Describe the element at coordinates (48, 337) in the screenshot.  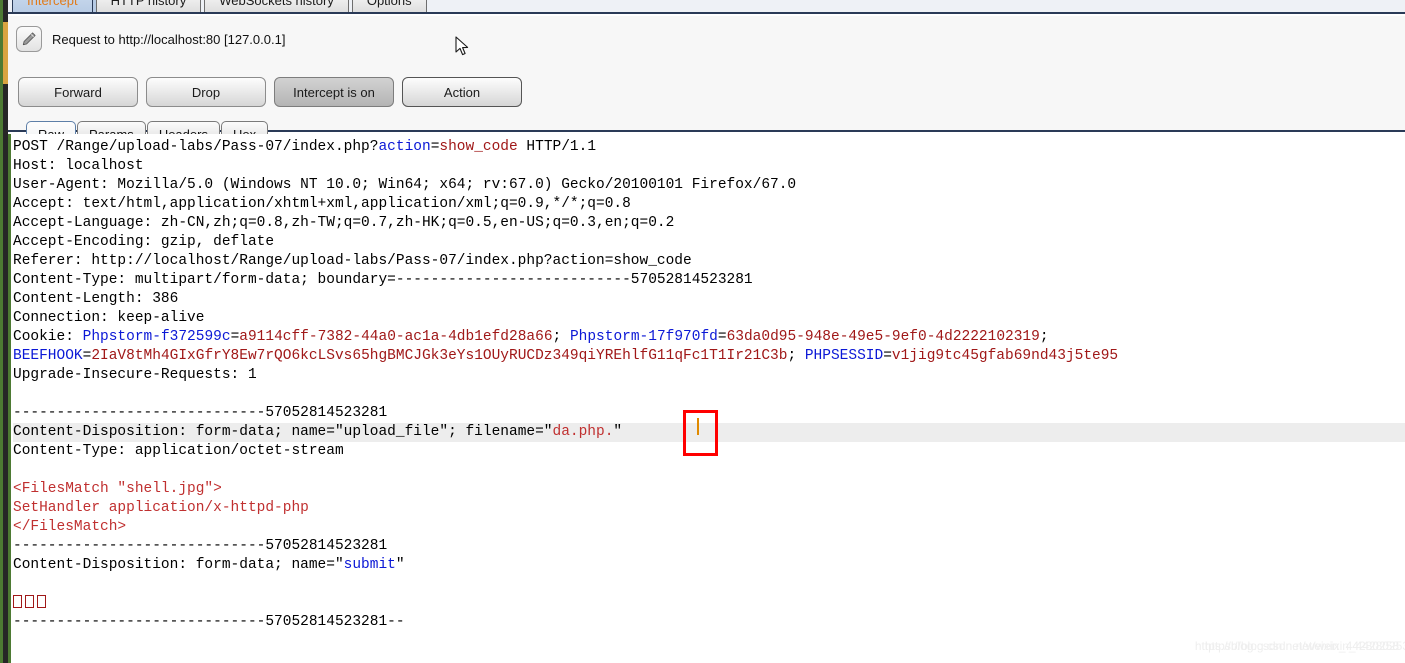
I see `raw-token: Cookie:` at that location.